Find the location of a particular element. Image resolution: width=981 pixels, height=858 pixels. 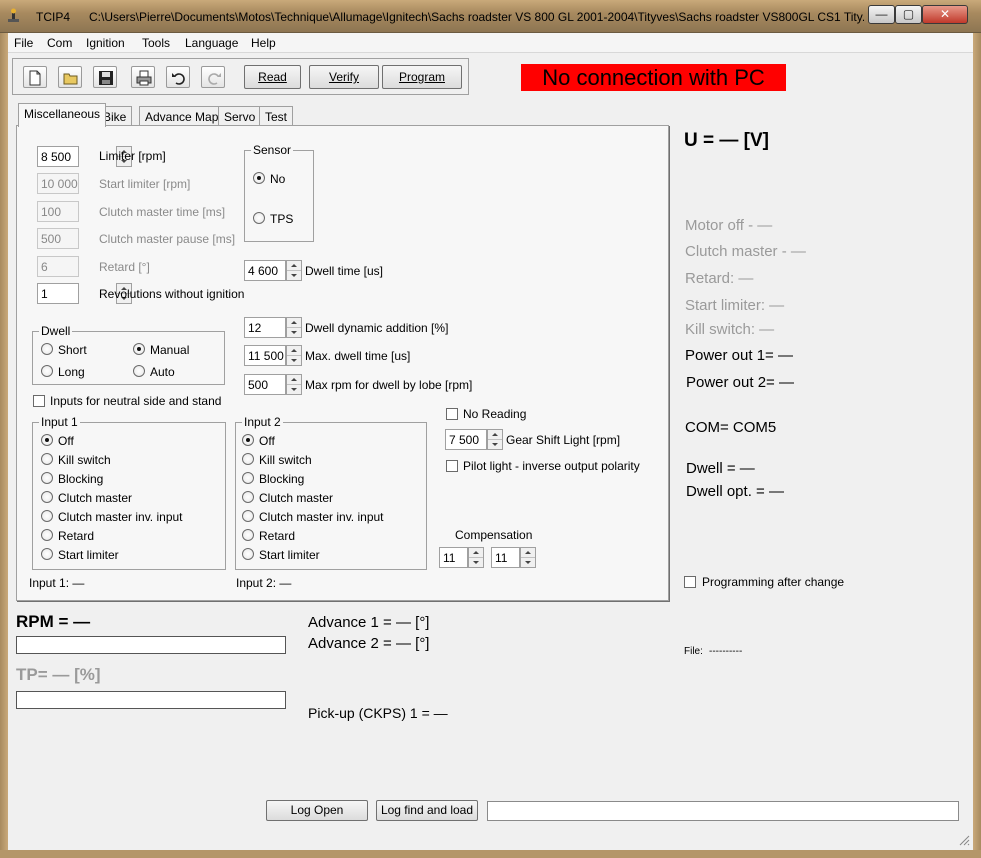

input2-blocking-label: Blocking is located at coordinates (282, 479).